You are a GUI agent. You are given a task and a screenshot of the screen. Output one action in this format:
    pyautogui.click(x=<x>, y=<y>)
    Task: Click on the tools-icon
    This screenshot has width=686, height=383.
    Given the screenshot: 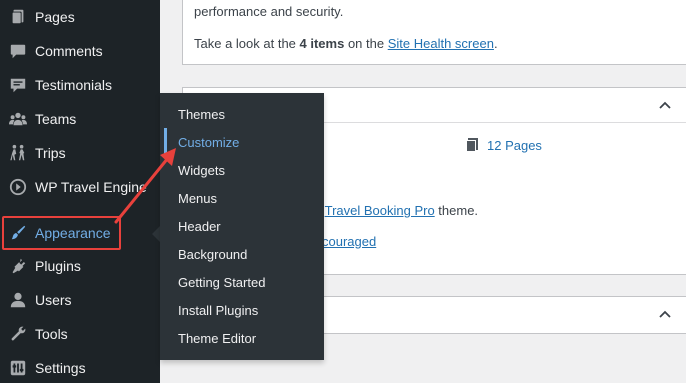 What is the action you would take?
    pyautogui.click(x=18, y=334)
    